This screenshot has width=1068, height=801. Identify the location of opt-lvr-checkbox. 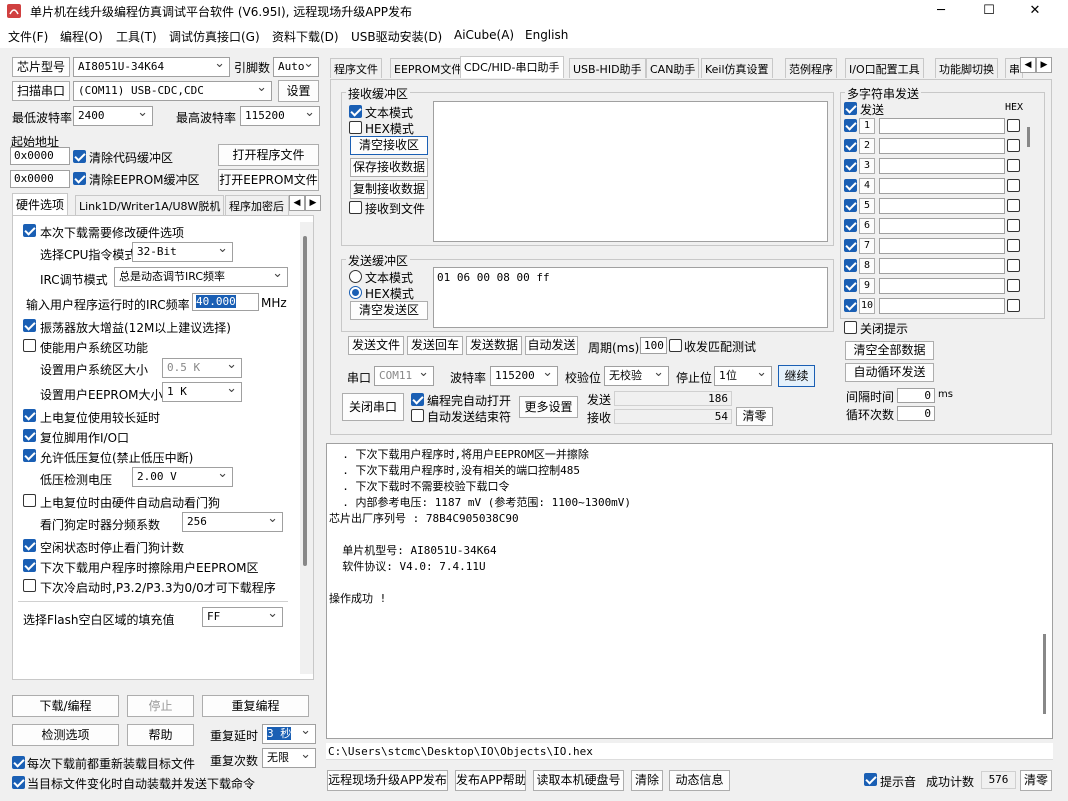
(29, 455).